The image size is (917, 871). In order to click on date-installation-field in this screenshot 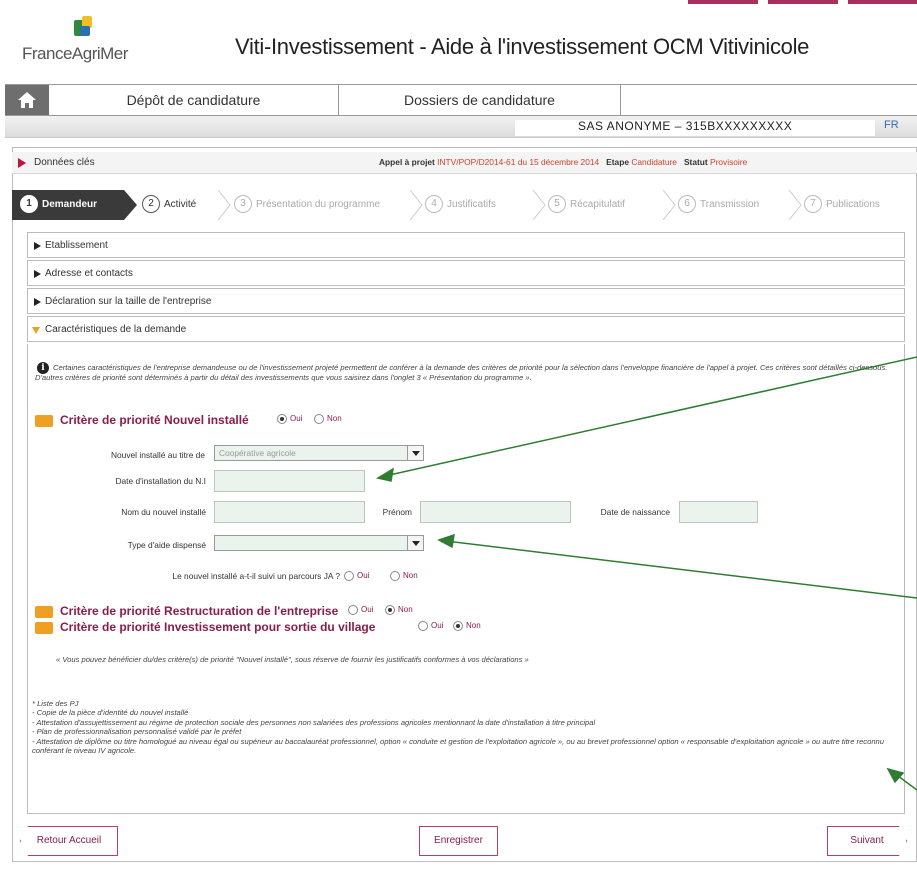, I will do `click(289, 481)`.